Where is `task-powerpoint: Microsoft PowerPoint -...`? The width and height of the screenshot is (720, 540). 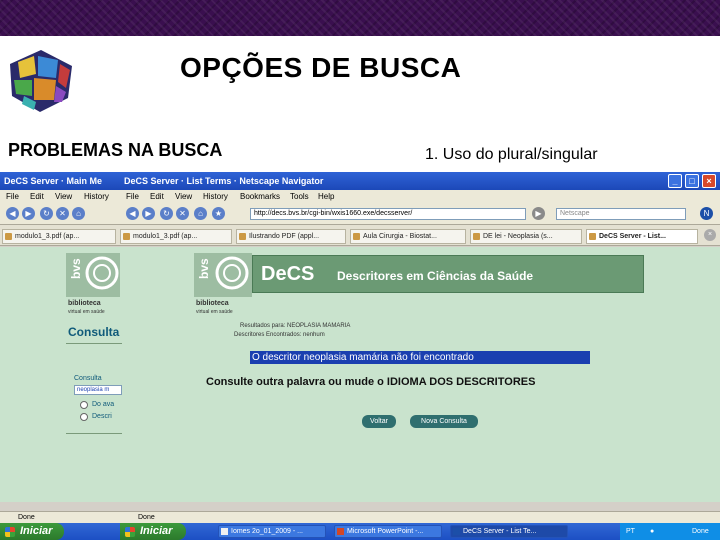 task-powerpoint: Microsoft PowerPoint -... is located at coordinates (388, 531).